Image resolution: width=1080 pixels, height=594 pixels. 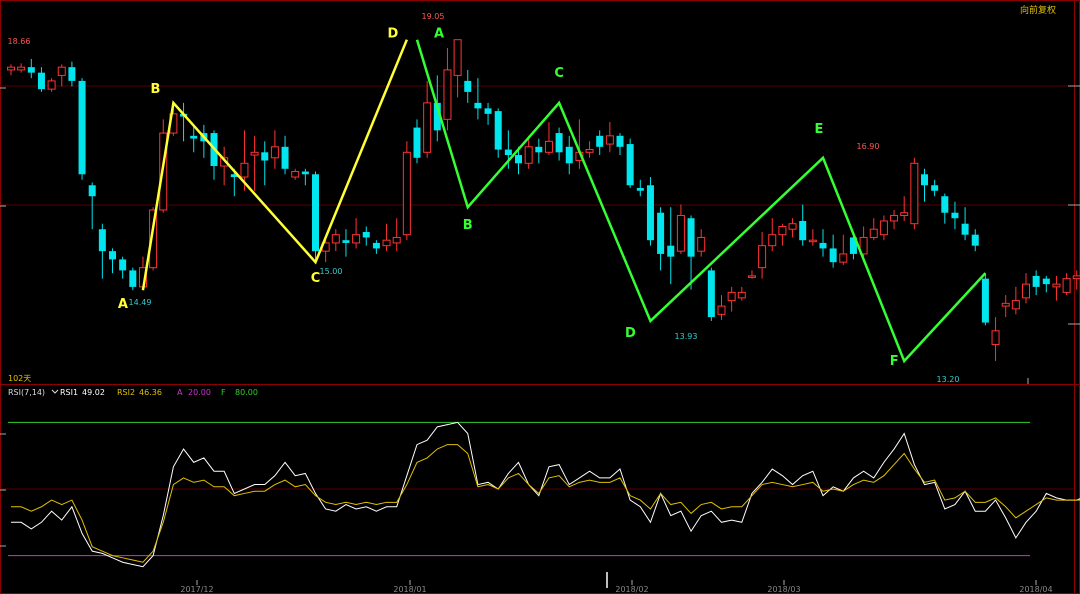 What do you see at coordinates (468, 225) in the screenshot?
I see `green-point-label: B` at bounding box center [468, 225].